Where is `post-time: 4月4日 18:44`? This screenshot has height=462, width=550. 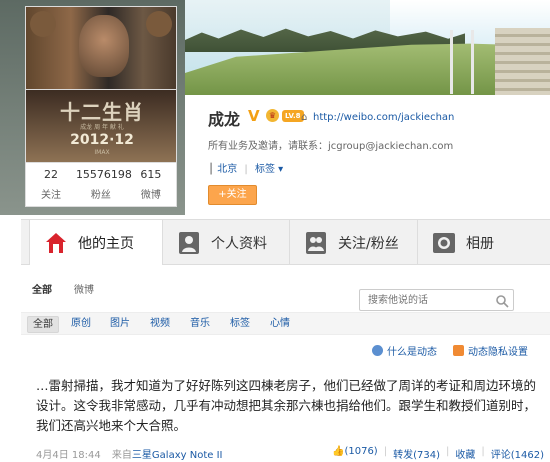
post-time: 4月4日 18:44 is located at coordinates (68, 455).